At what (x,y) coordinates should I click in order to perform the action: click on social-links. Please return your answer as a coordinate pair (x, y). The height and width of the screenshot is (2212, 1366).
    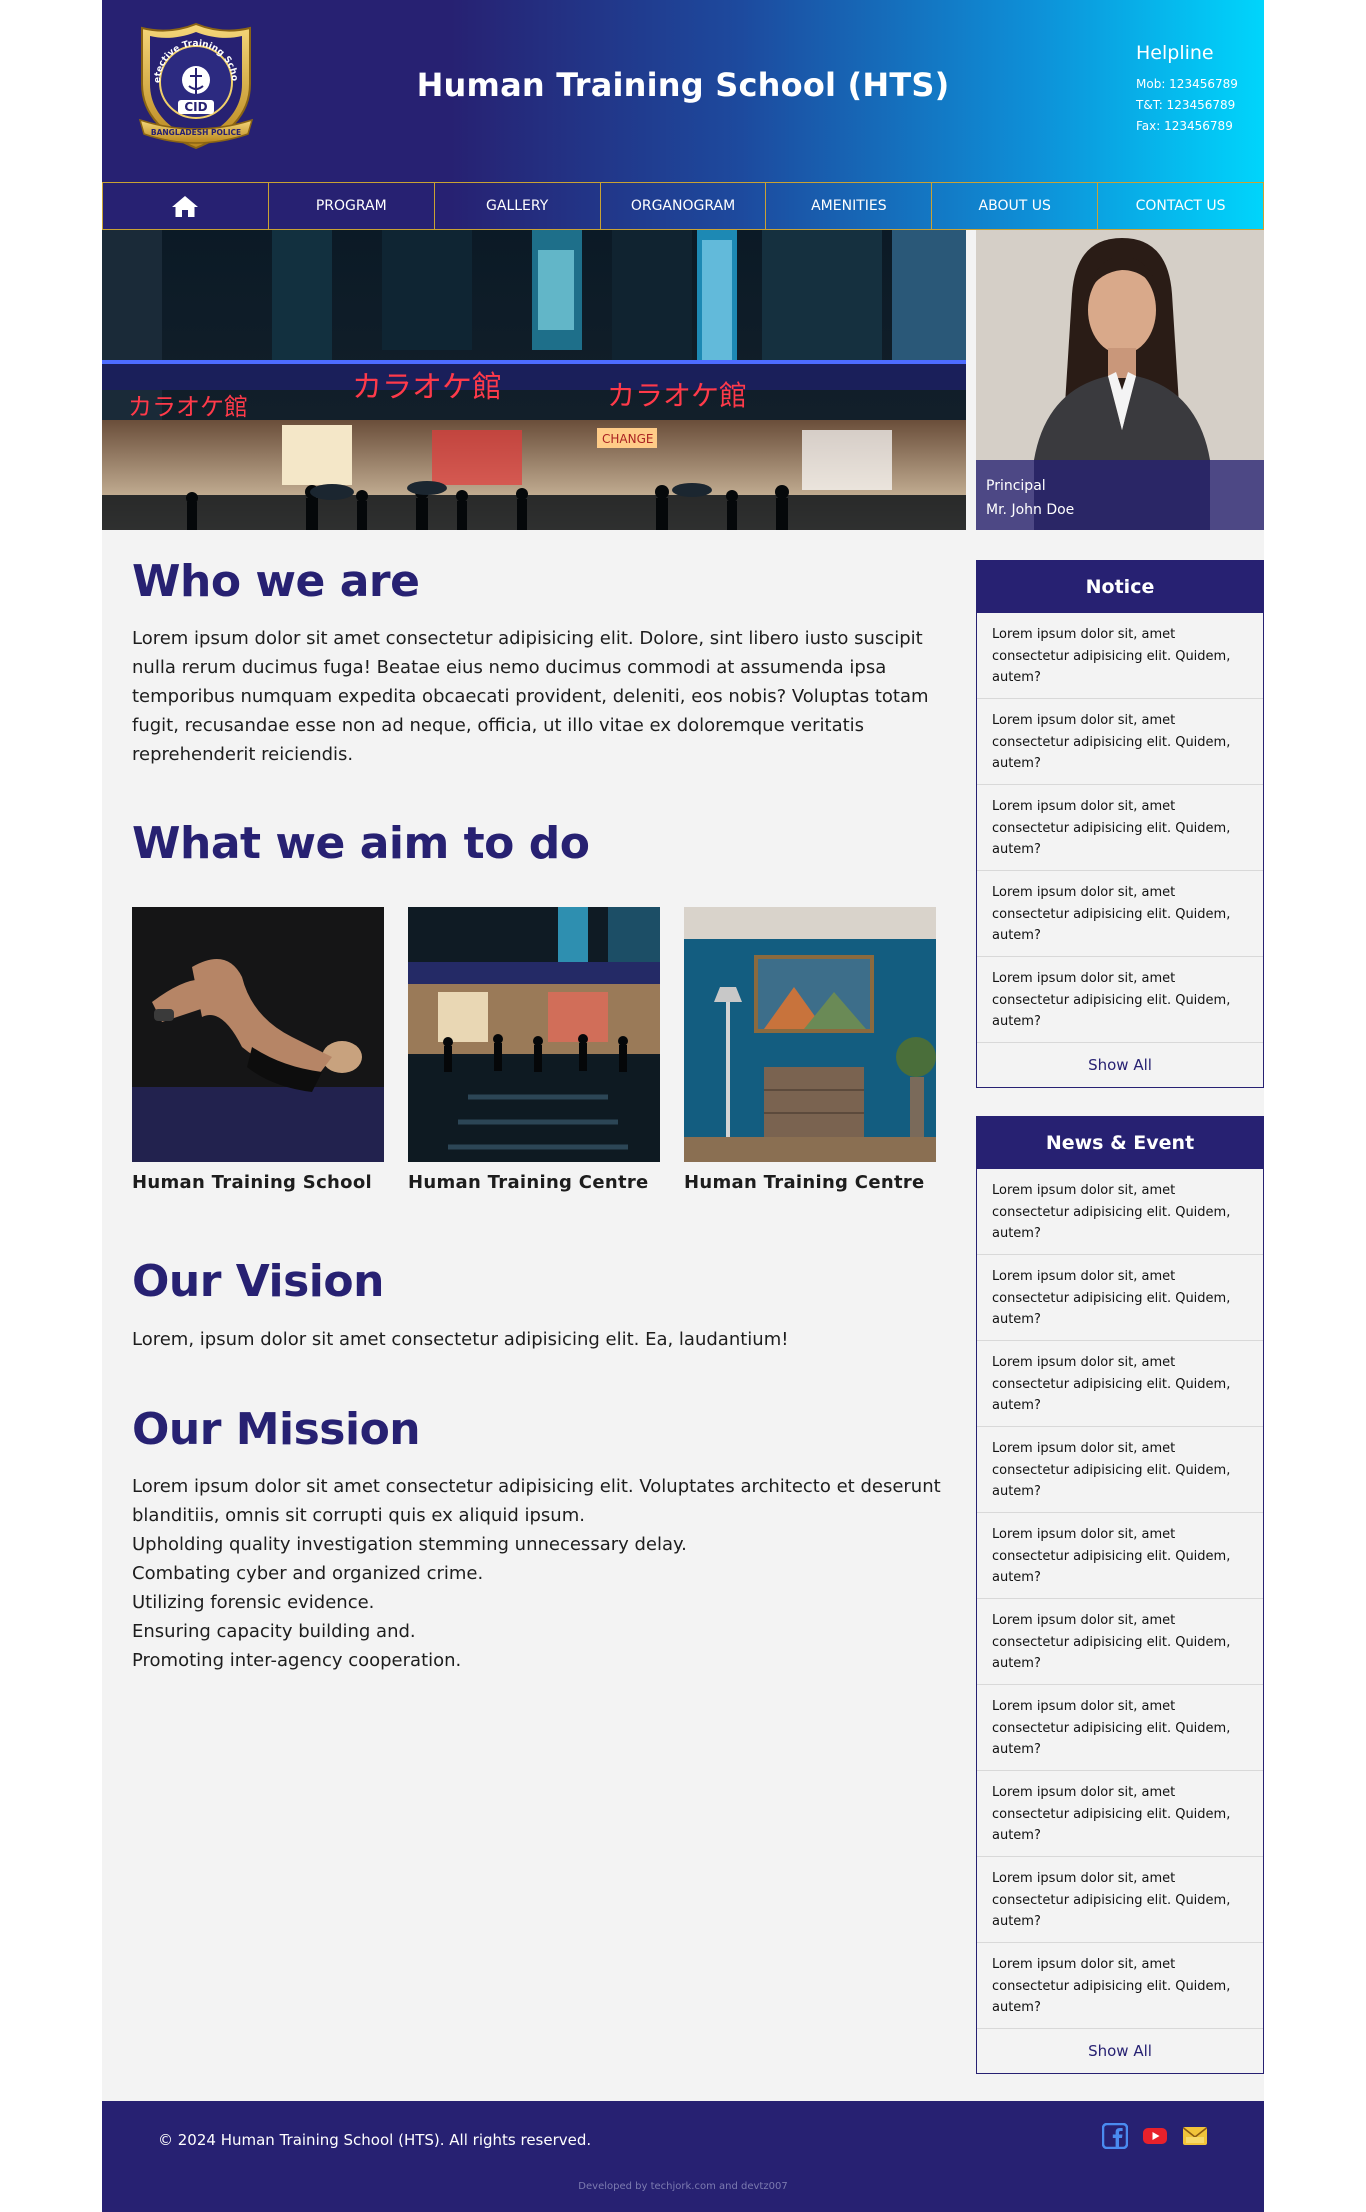
    Looking at the image, I should click on (1155, 2136).